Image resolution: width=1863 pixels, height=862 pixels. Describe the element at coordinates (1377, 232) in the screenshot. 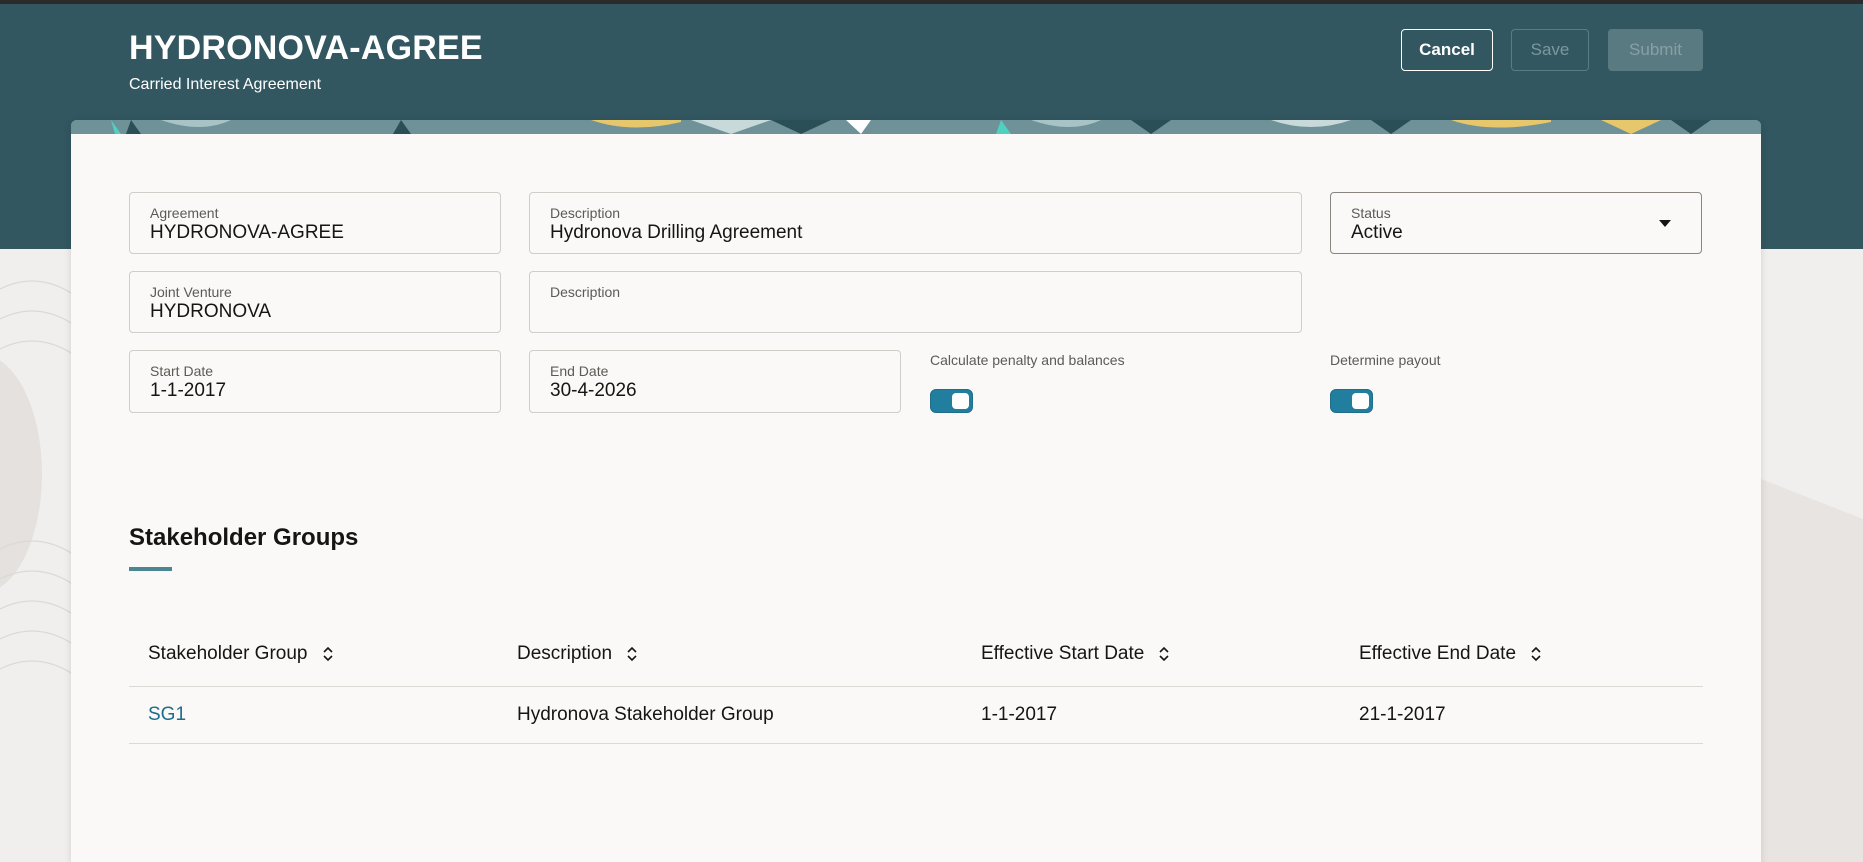

I see `status-value: Active` at that location.